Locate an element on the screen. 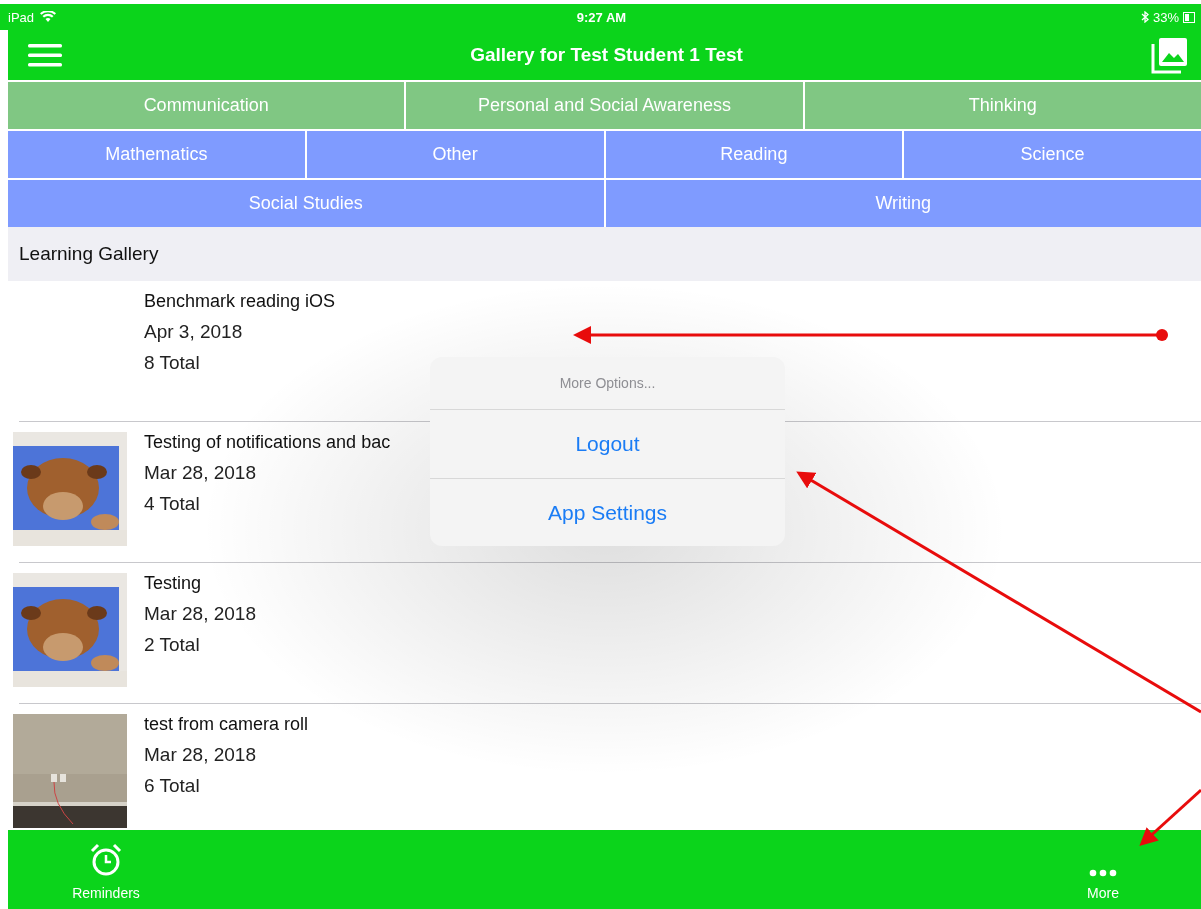 This screenshot has width=1201, height=909. alarm-clock-icon is located at coordinates (106, 860).